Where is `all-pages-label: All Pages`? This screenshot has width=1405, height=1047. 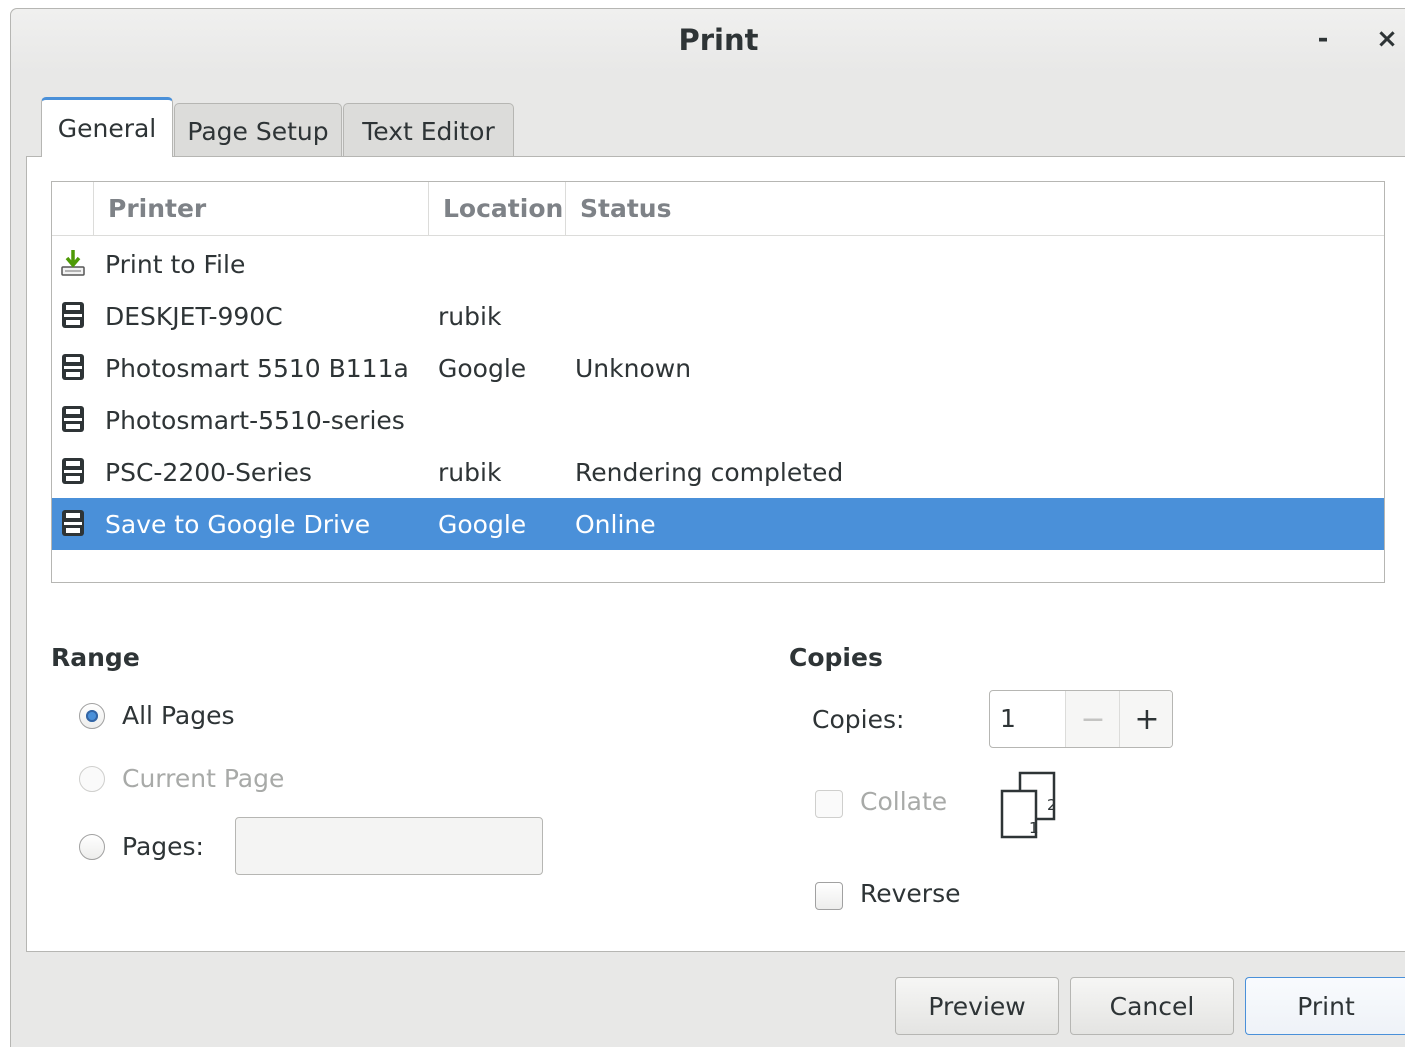 all-pages-label: All Pages is located at coordinates (178, 715).